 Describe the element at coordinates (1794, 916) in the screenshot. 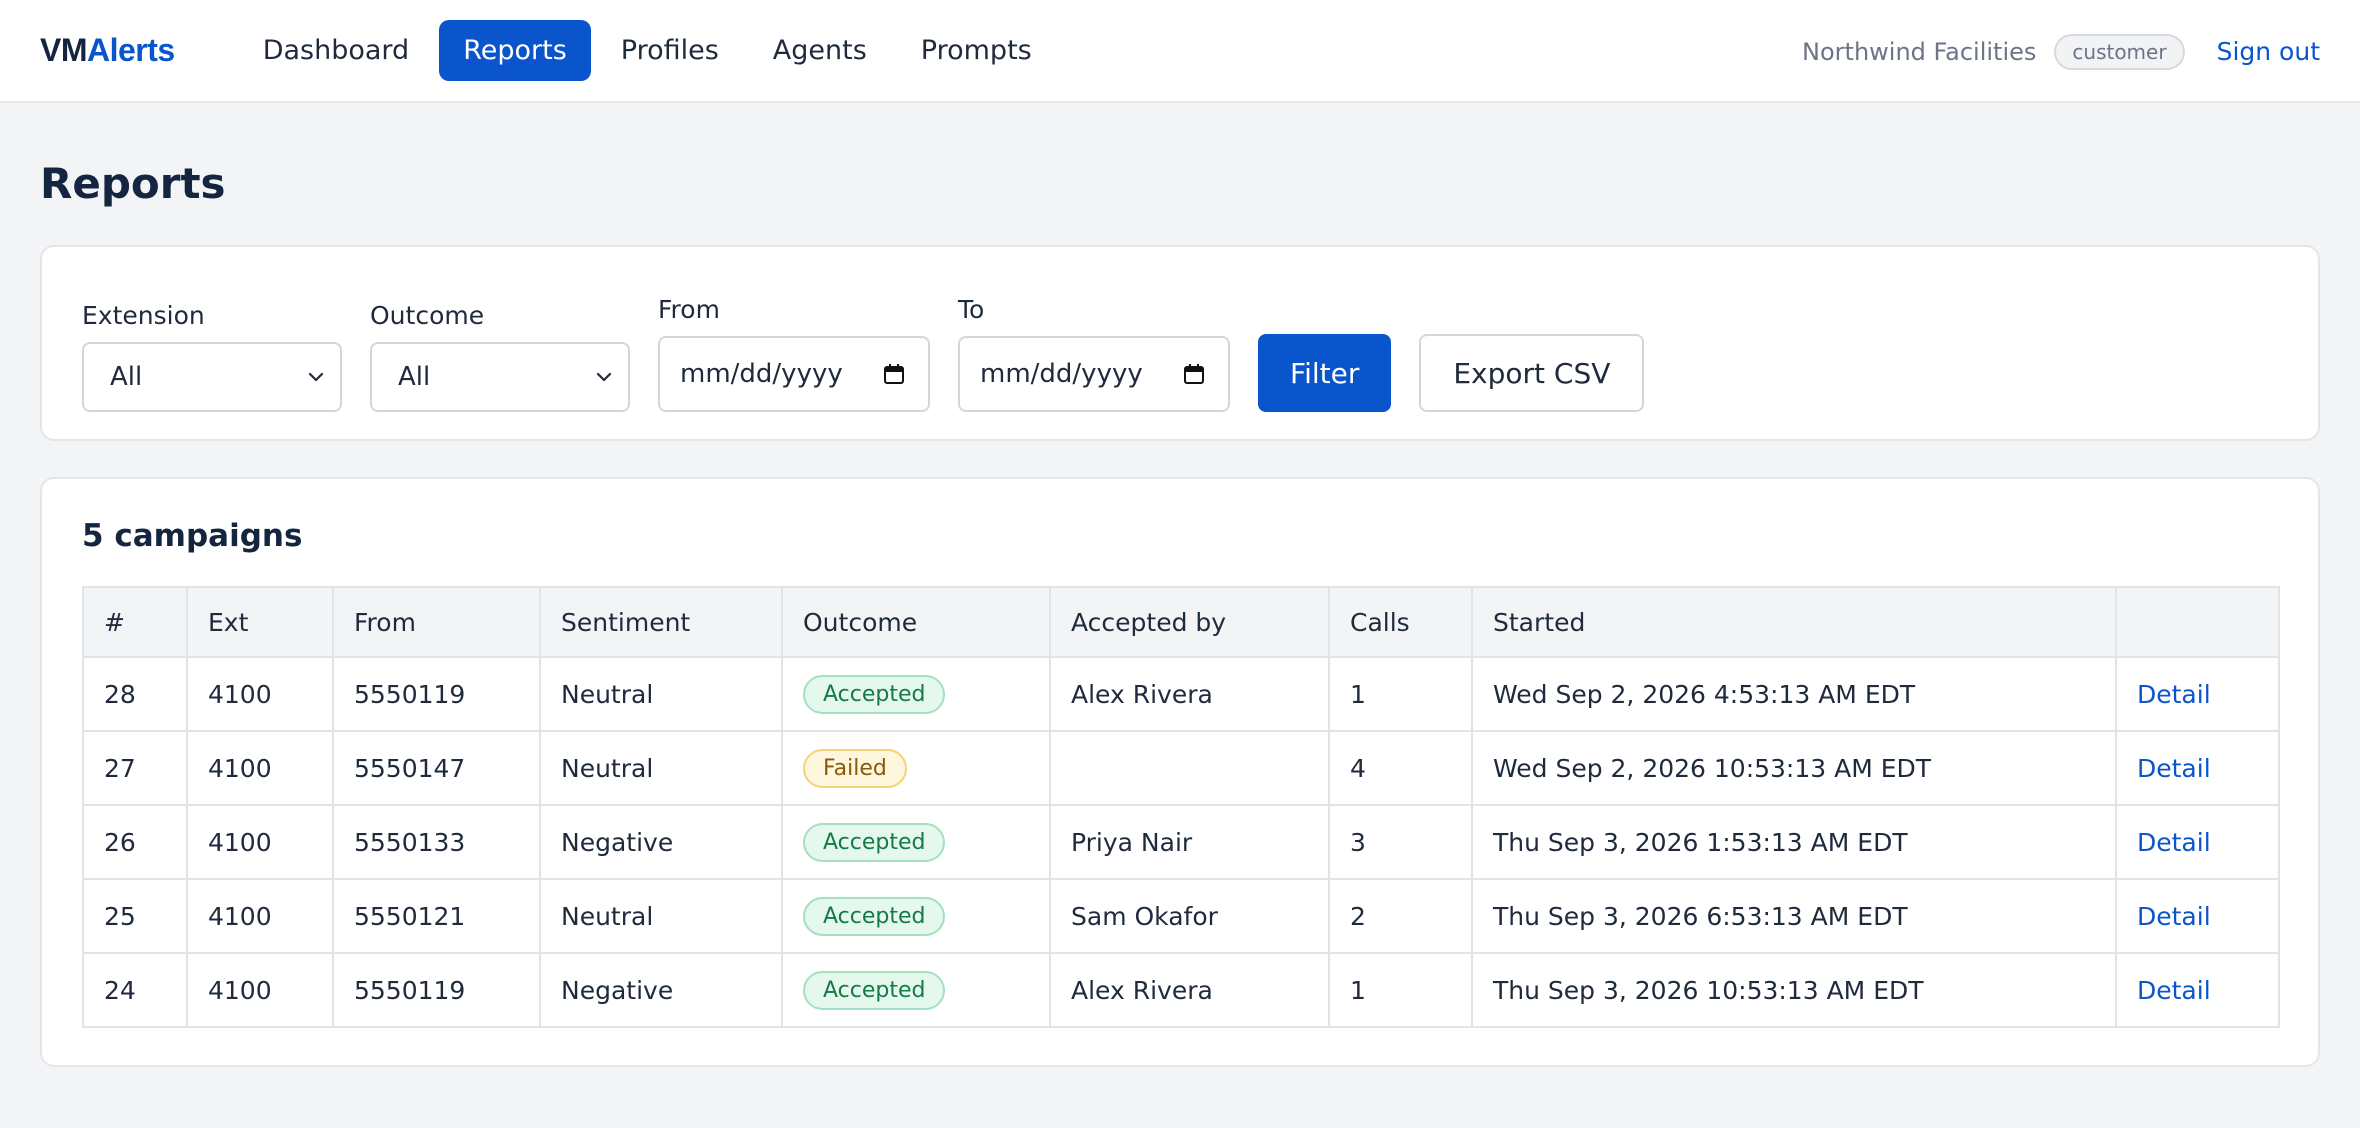

I see `cell-started: Thu Sep 3, 2026 6:53:13 AM EDT` at that location.